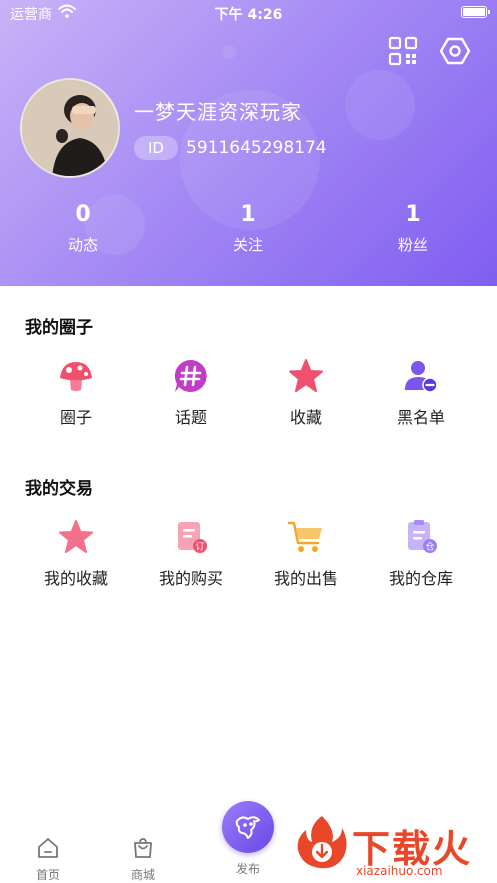 The height and width of the screenshot is (883, 497). I want to click on my-purchases-item: 订 我的购买, so click(191, 554).